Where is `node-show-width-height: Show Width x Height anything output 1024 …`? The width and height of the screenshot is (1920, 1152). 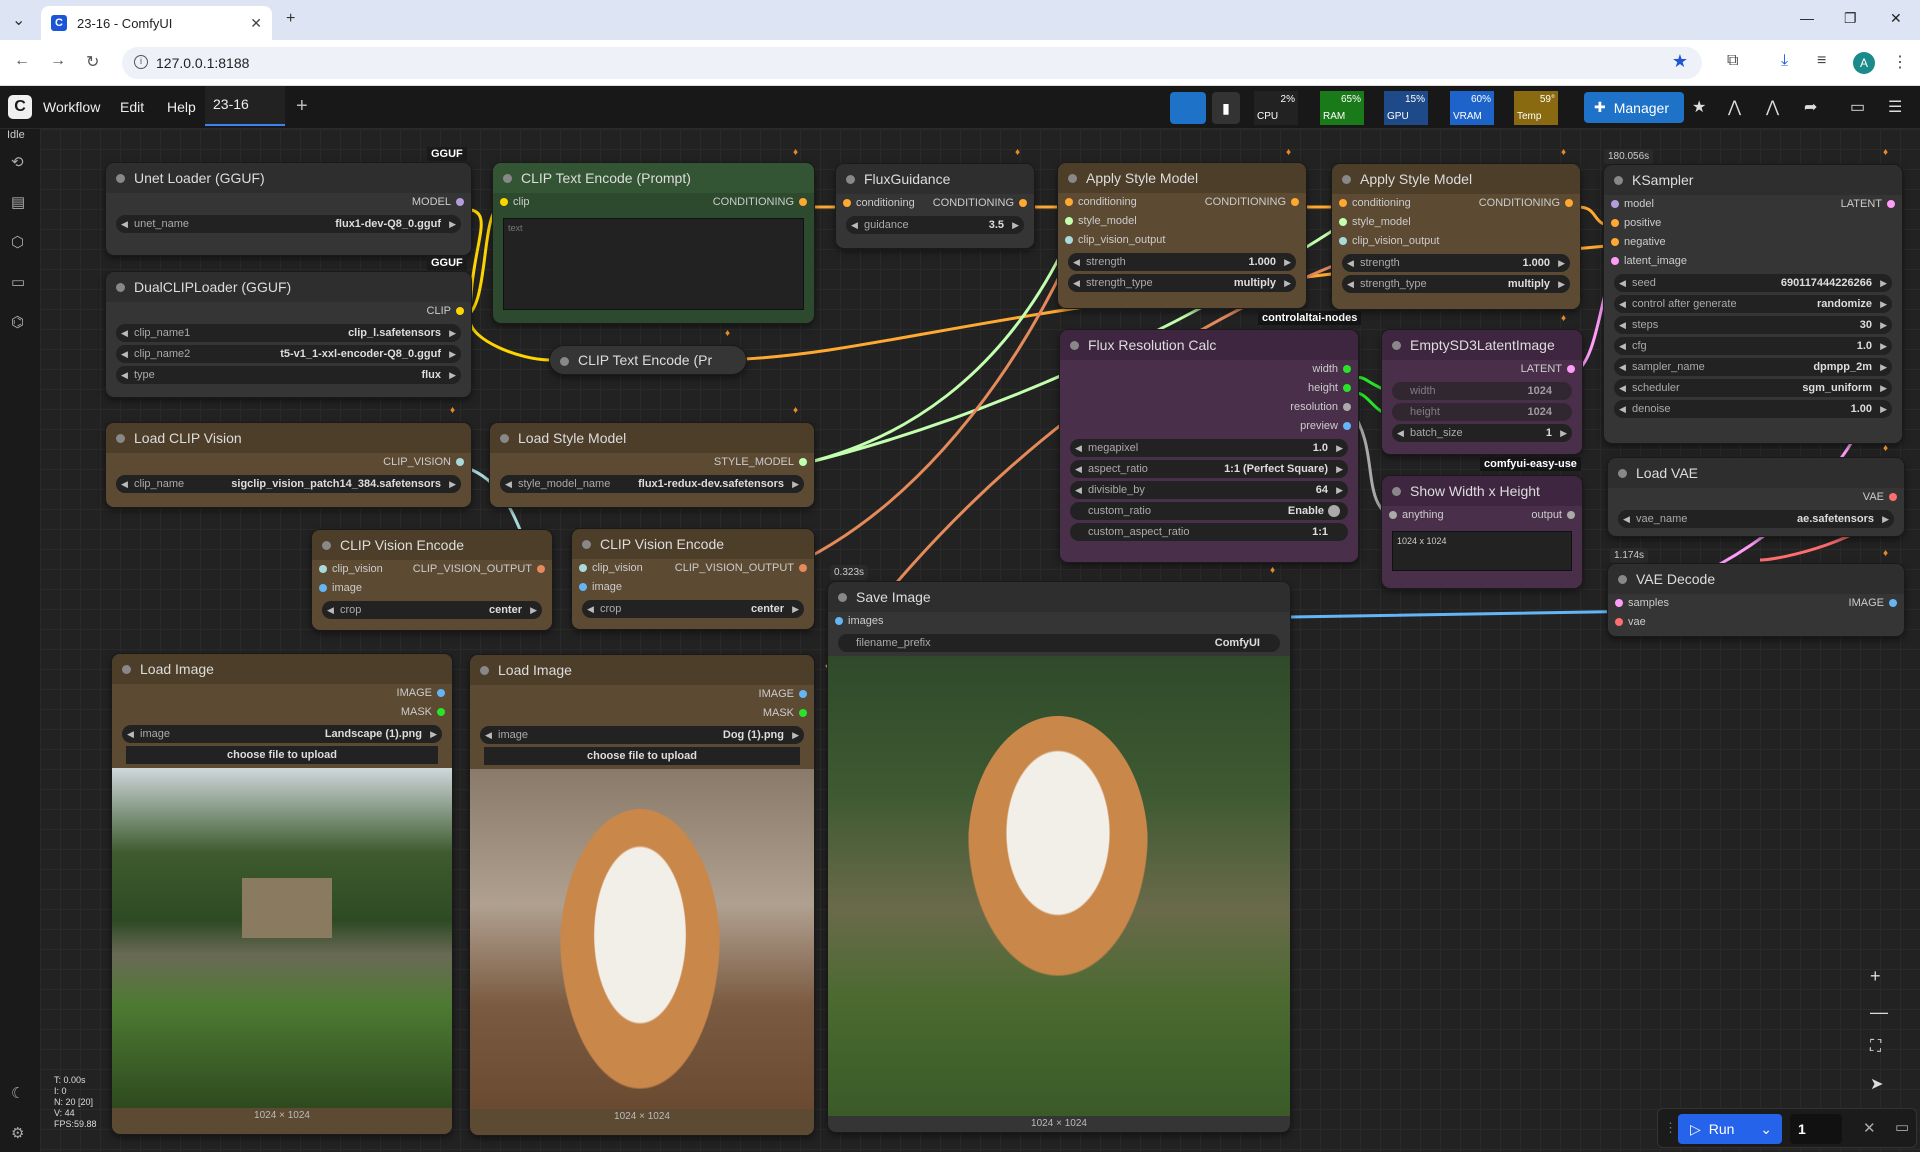 node-show-width-height: Show Width x Height anything output 1024 … is located at coordinates (1482, 532).